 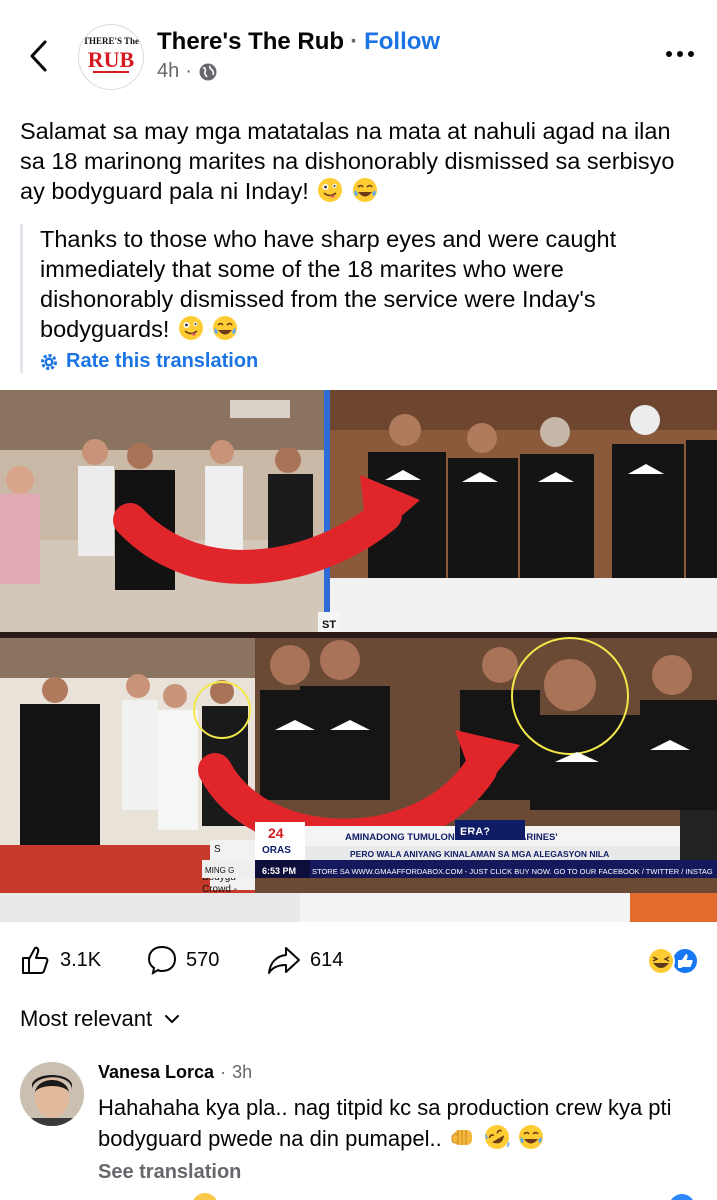 What do you see at coordinates (52, 1094) in the screenshot?
I see `commenter-avatar` at bounding box center [52, 1094].